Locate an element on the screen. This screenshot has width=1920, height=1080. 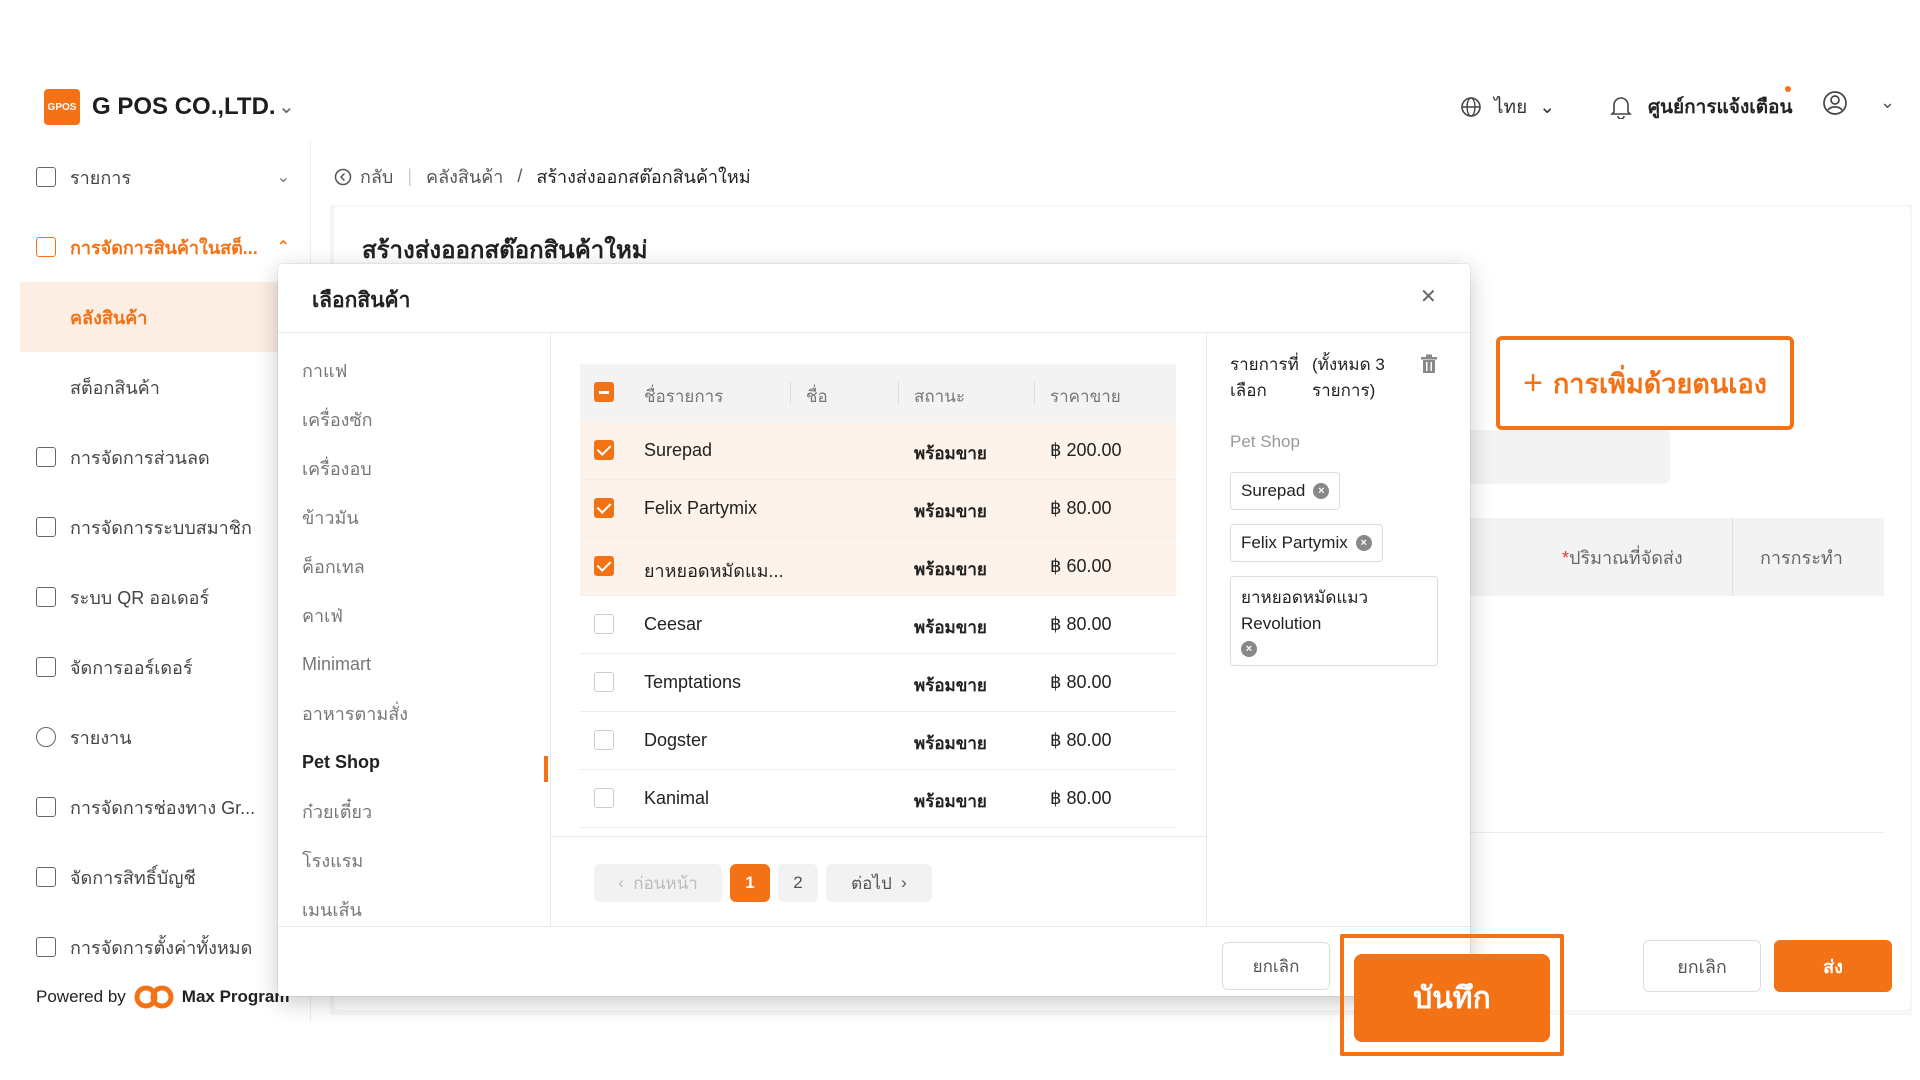
channel-icon is located at coordinates (46, 807).